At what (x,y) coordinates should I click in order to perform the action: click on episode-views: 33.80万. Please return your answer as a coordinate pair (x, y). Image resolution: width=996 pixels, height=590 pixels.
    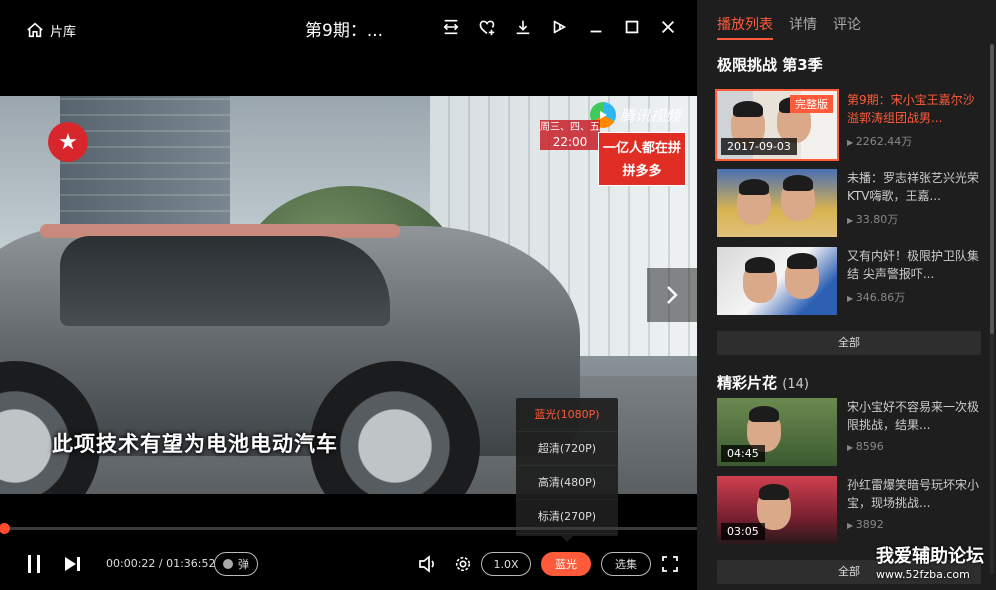
    Looking at the image, I should click on (873, 219).